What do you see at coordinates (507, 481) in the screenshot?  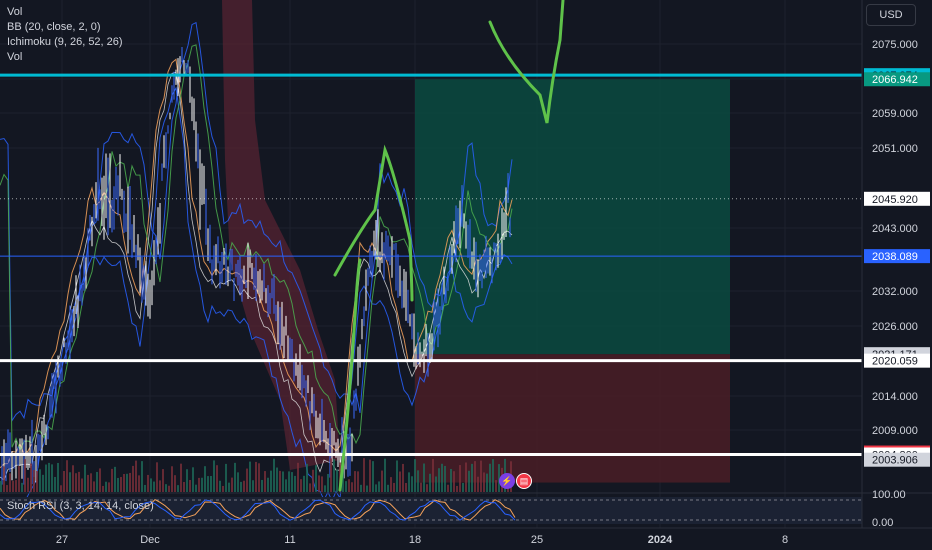 I see `lightning-icon: ⚡` at bounding box center [507, 481].